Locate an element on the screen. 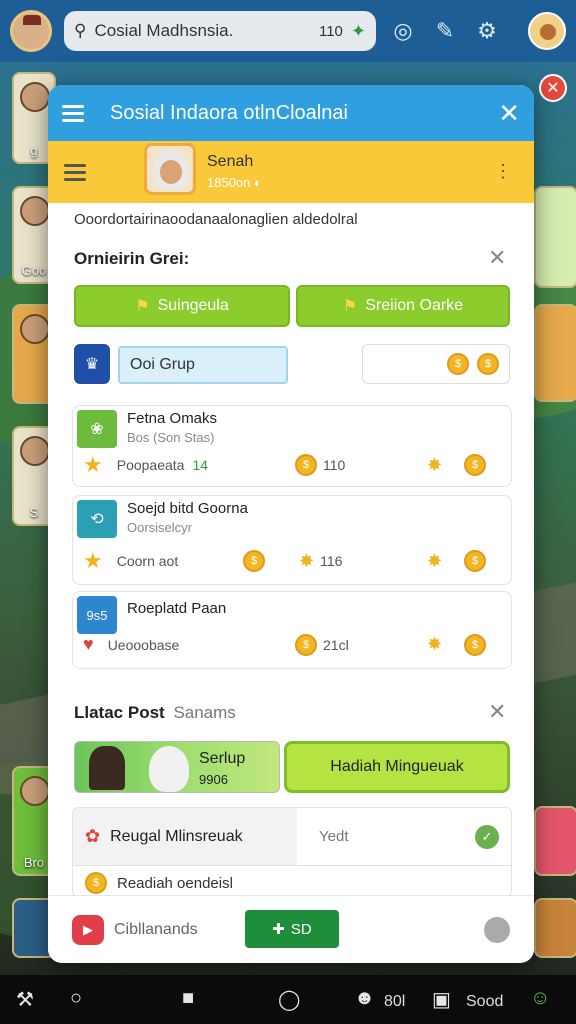 The image size is (576, 1024). banner-title: Serlup is located at coordinates (222, 758).